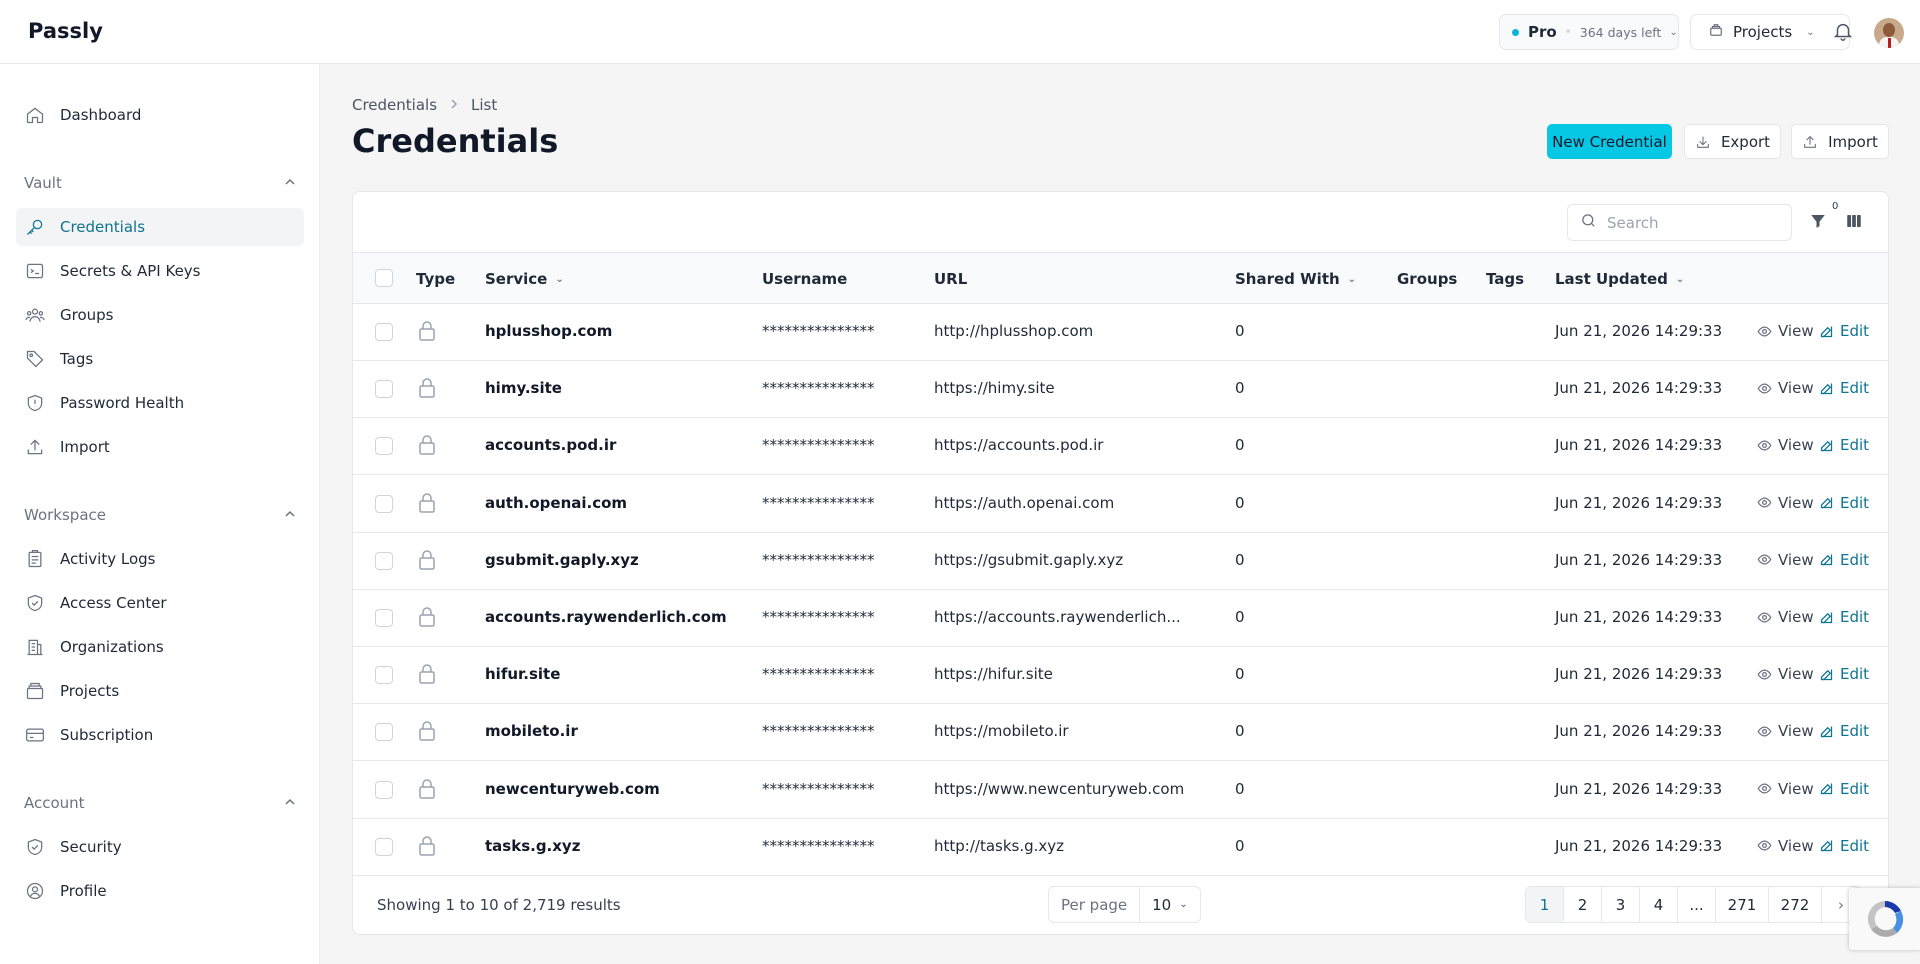  What do you see at coordinates (1545, 904) in the screenshot?
I see `page-button: 1` at bounding box center [1545, 904].